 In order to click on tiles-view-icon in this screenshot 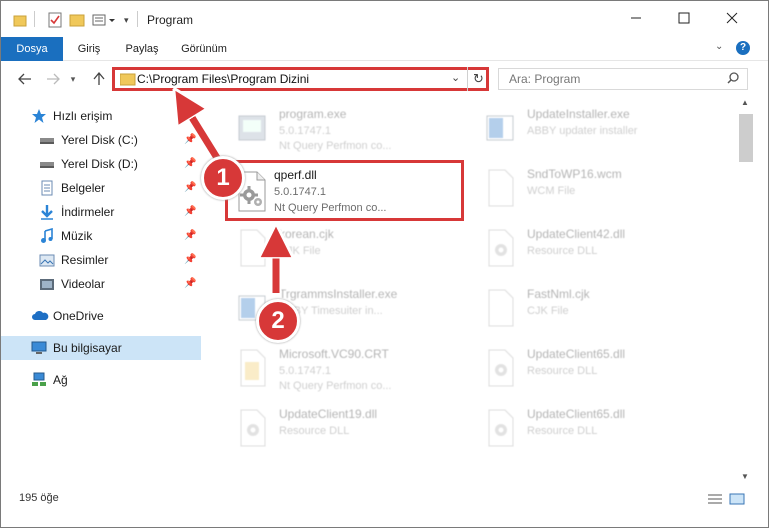, I will do `click(737, 500)`.